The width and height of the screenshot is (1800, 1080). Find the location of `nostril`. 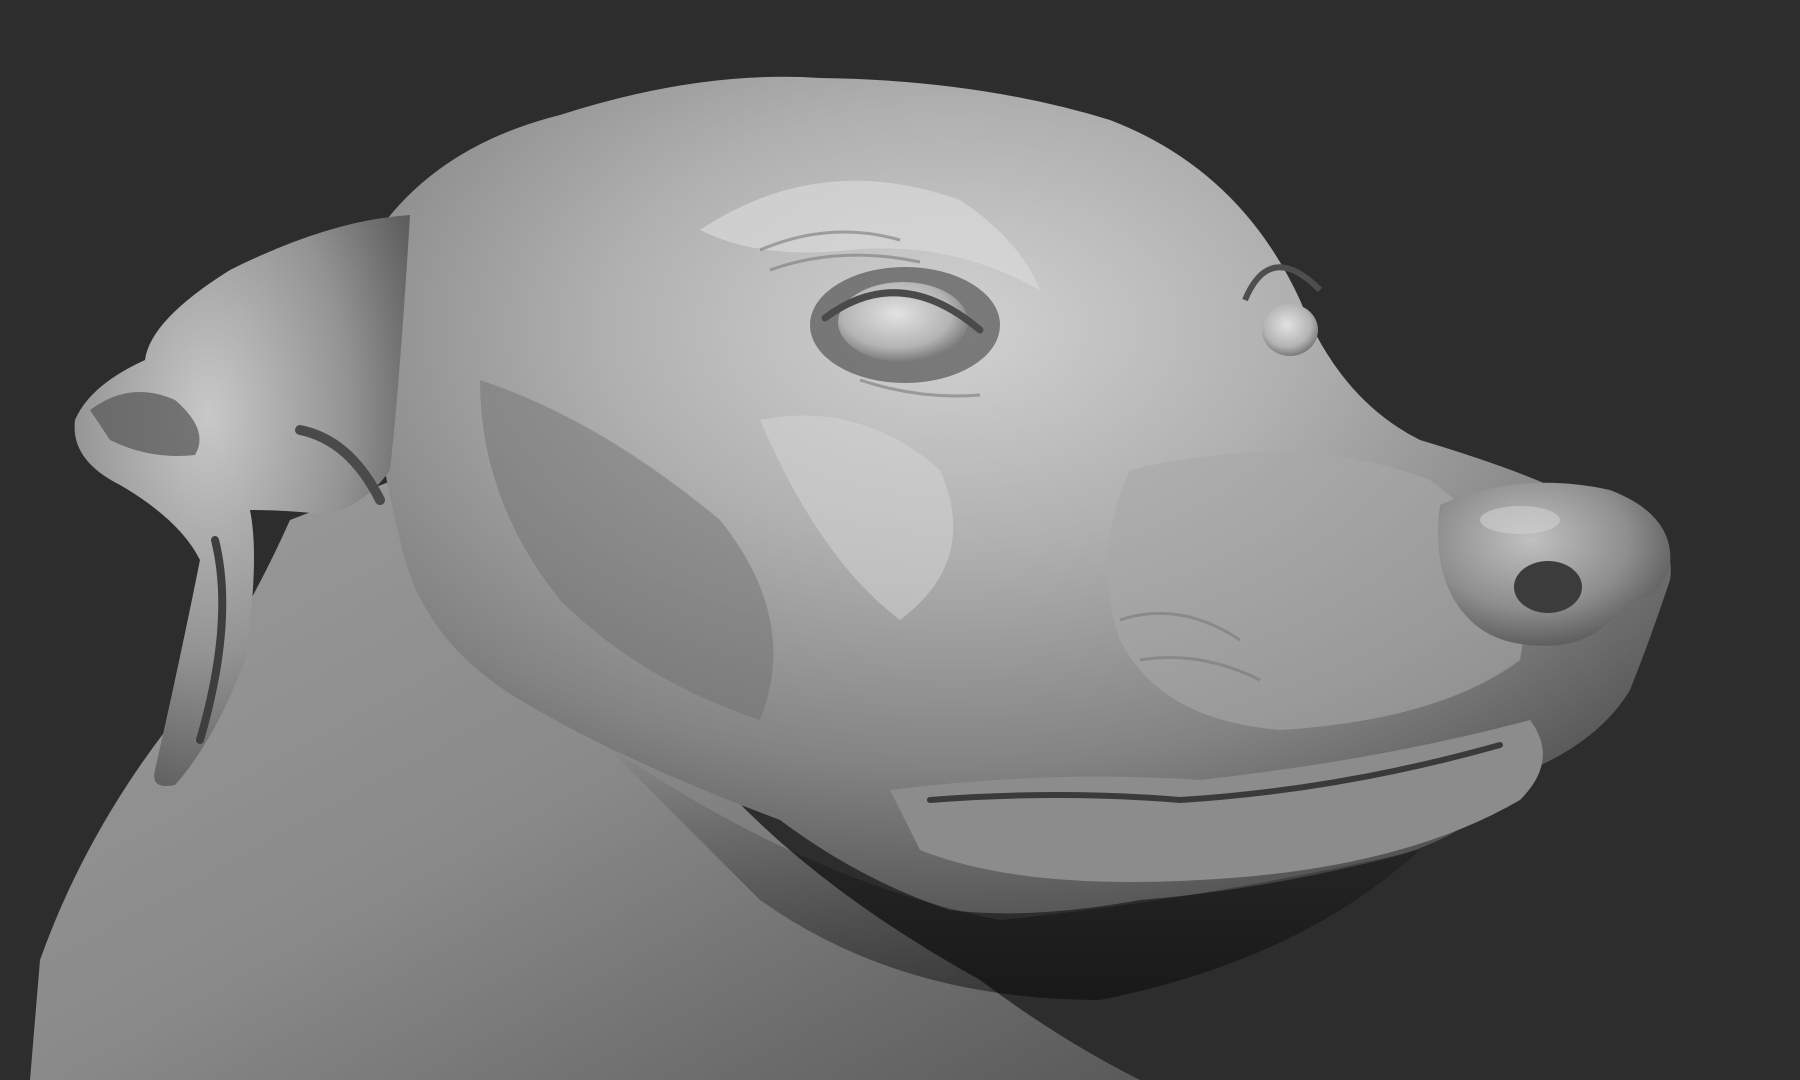

nostril is located at coordinates (1548, 587).